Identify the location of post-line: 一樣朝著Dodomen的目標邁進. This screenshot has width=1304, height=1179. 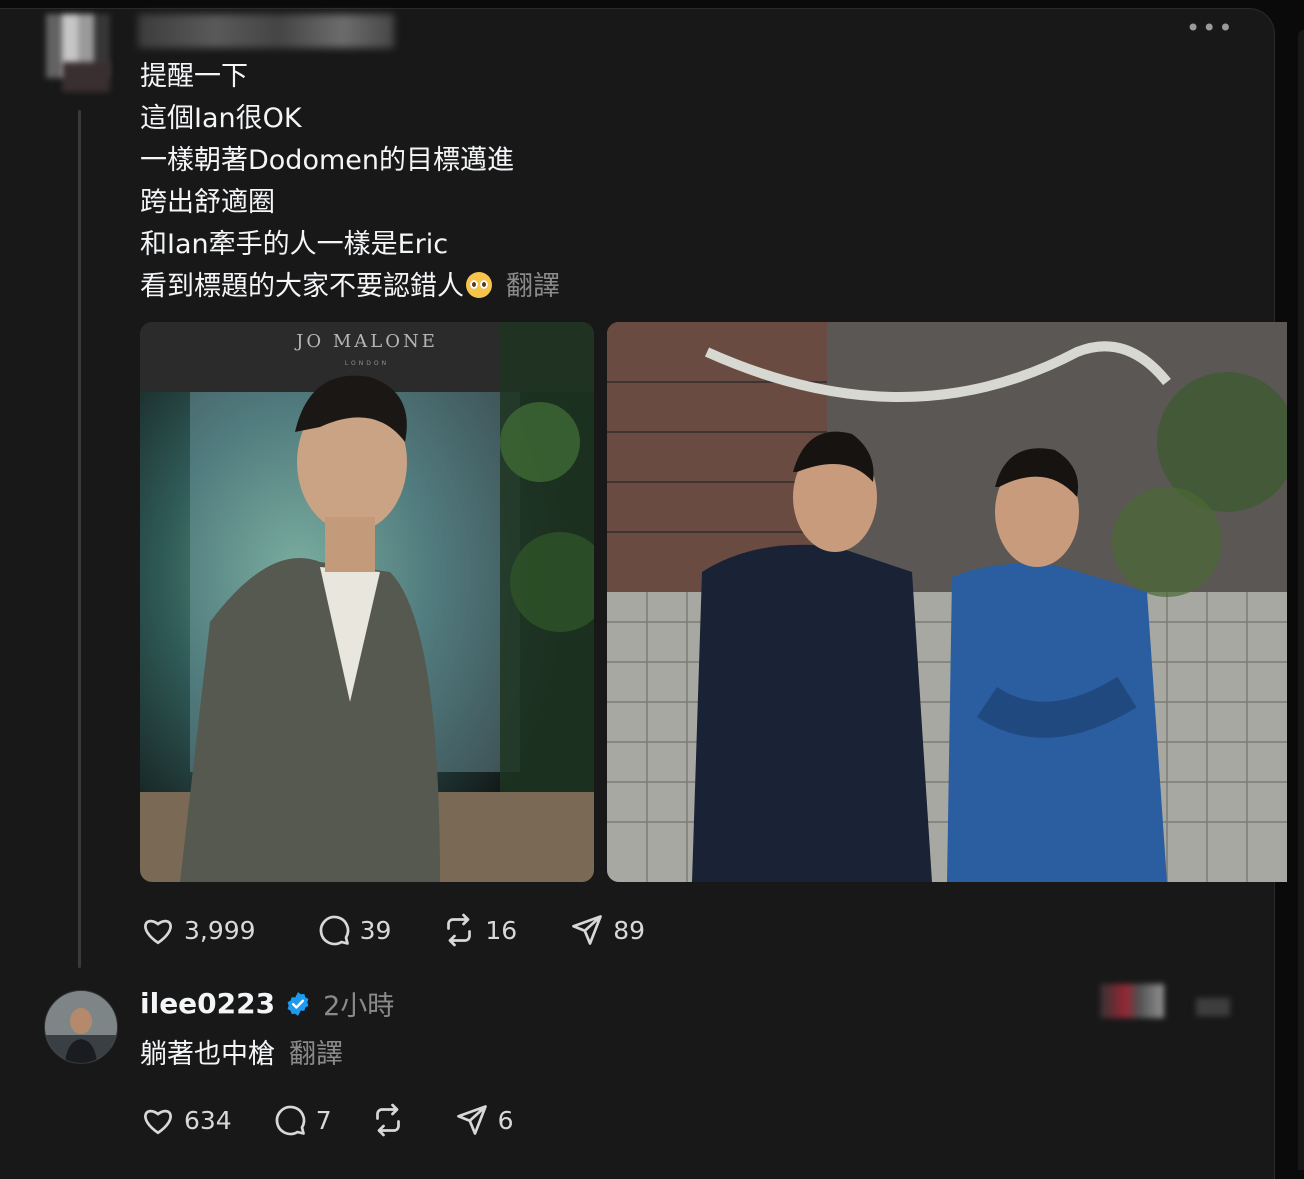
(327, 160).